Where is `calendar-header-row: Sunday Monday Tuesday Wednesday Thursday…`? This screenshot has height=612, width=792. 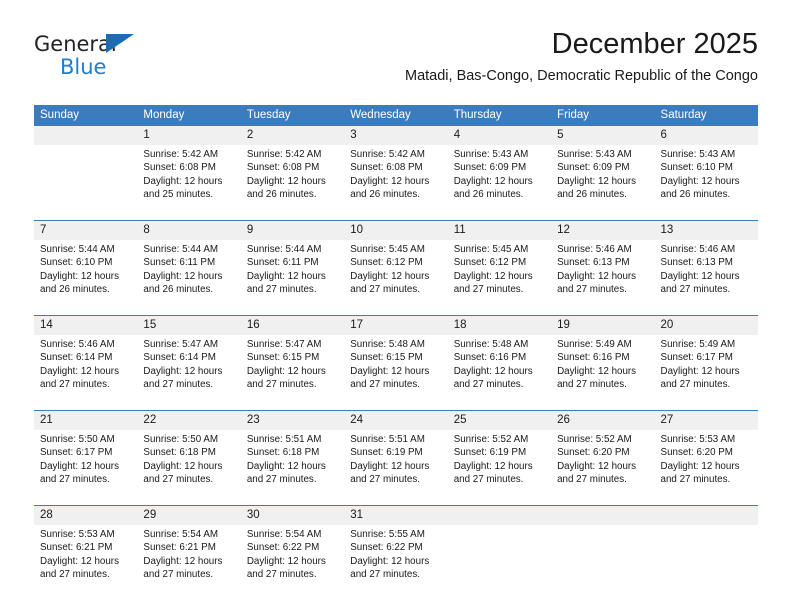
calendar-header-row: Sunday Monday Tuesday Wednesday Thursday… is located at coordinates (396, 115).